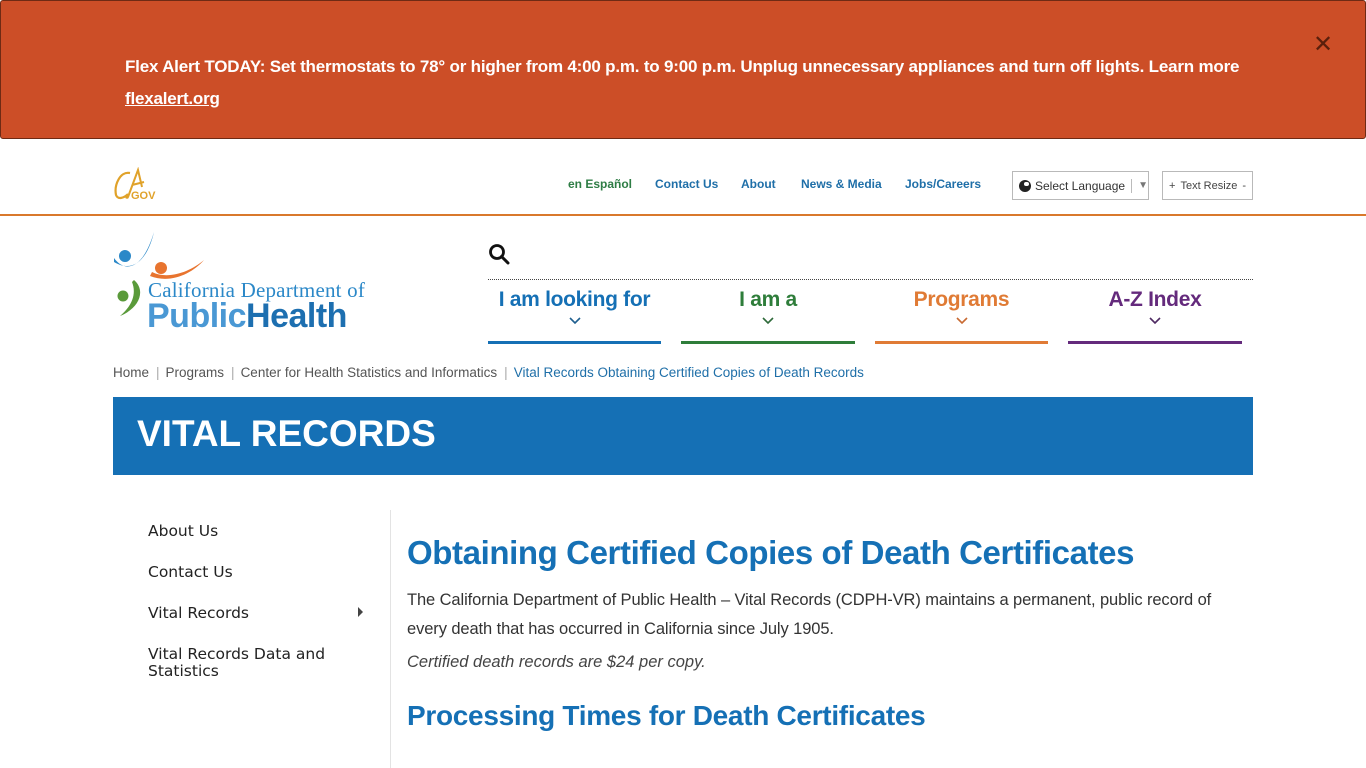  I want to click on globe-icon, so click(1025, 185).